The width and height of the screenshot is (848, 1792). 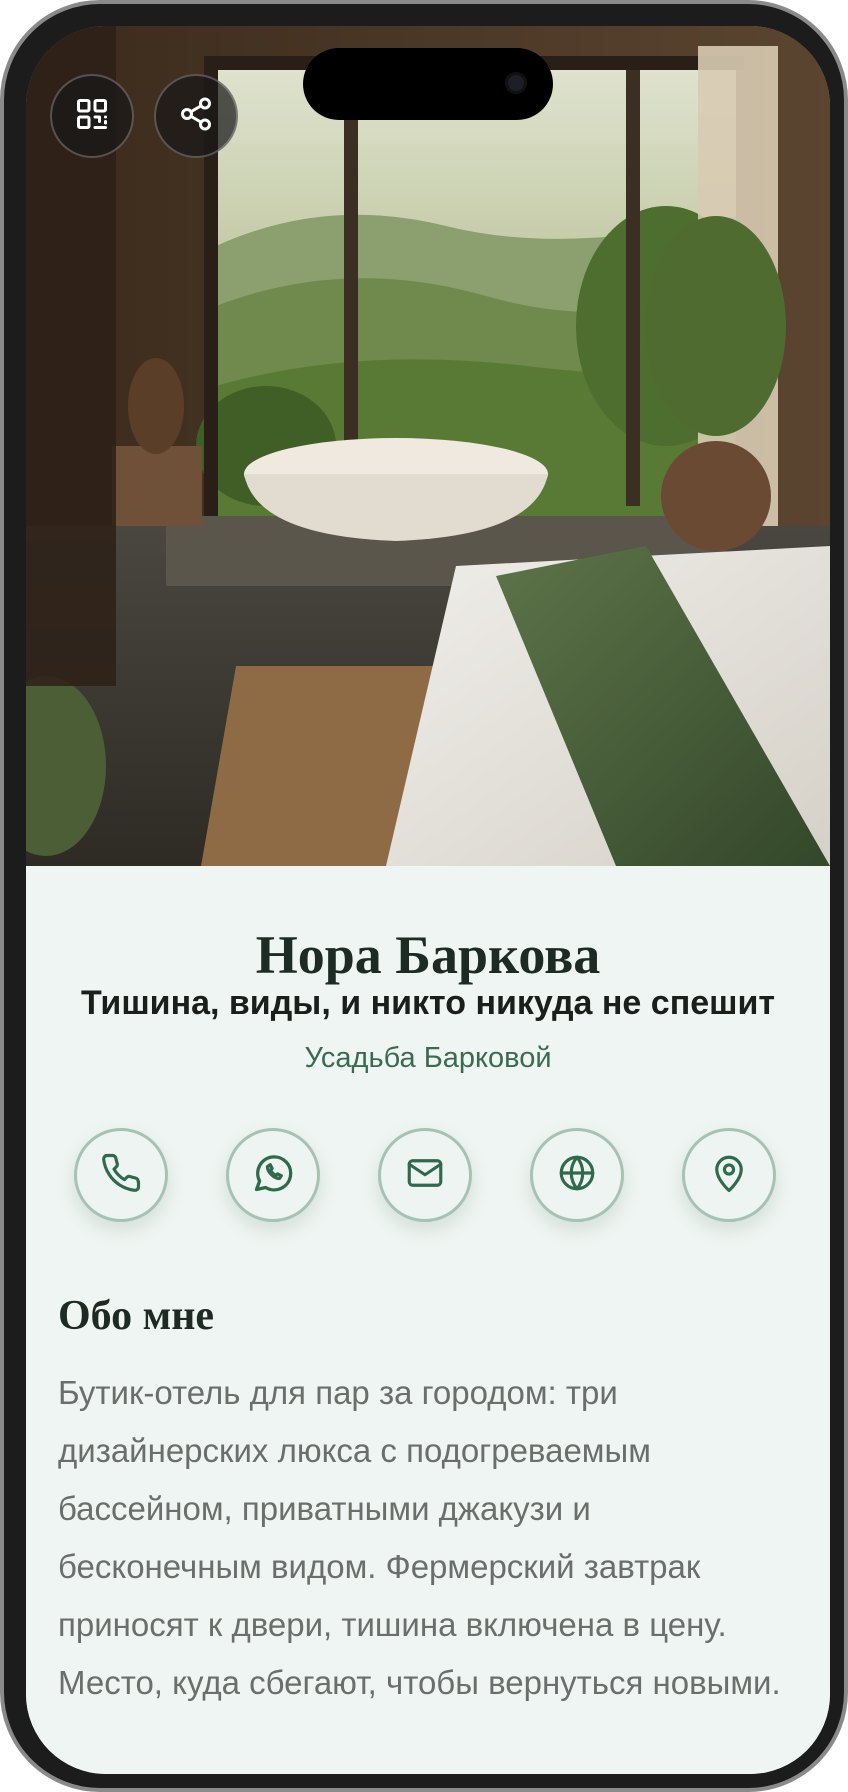 I want to click on whatsapp-button, so click(x=273, y=1175).